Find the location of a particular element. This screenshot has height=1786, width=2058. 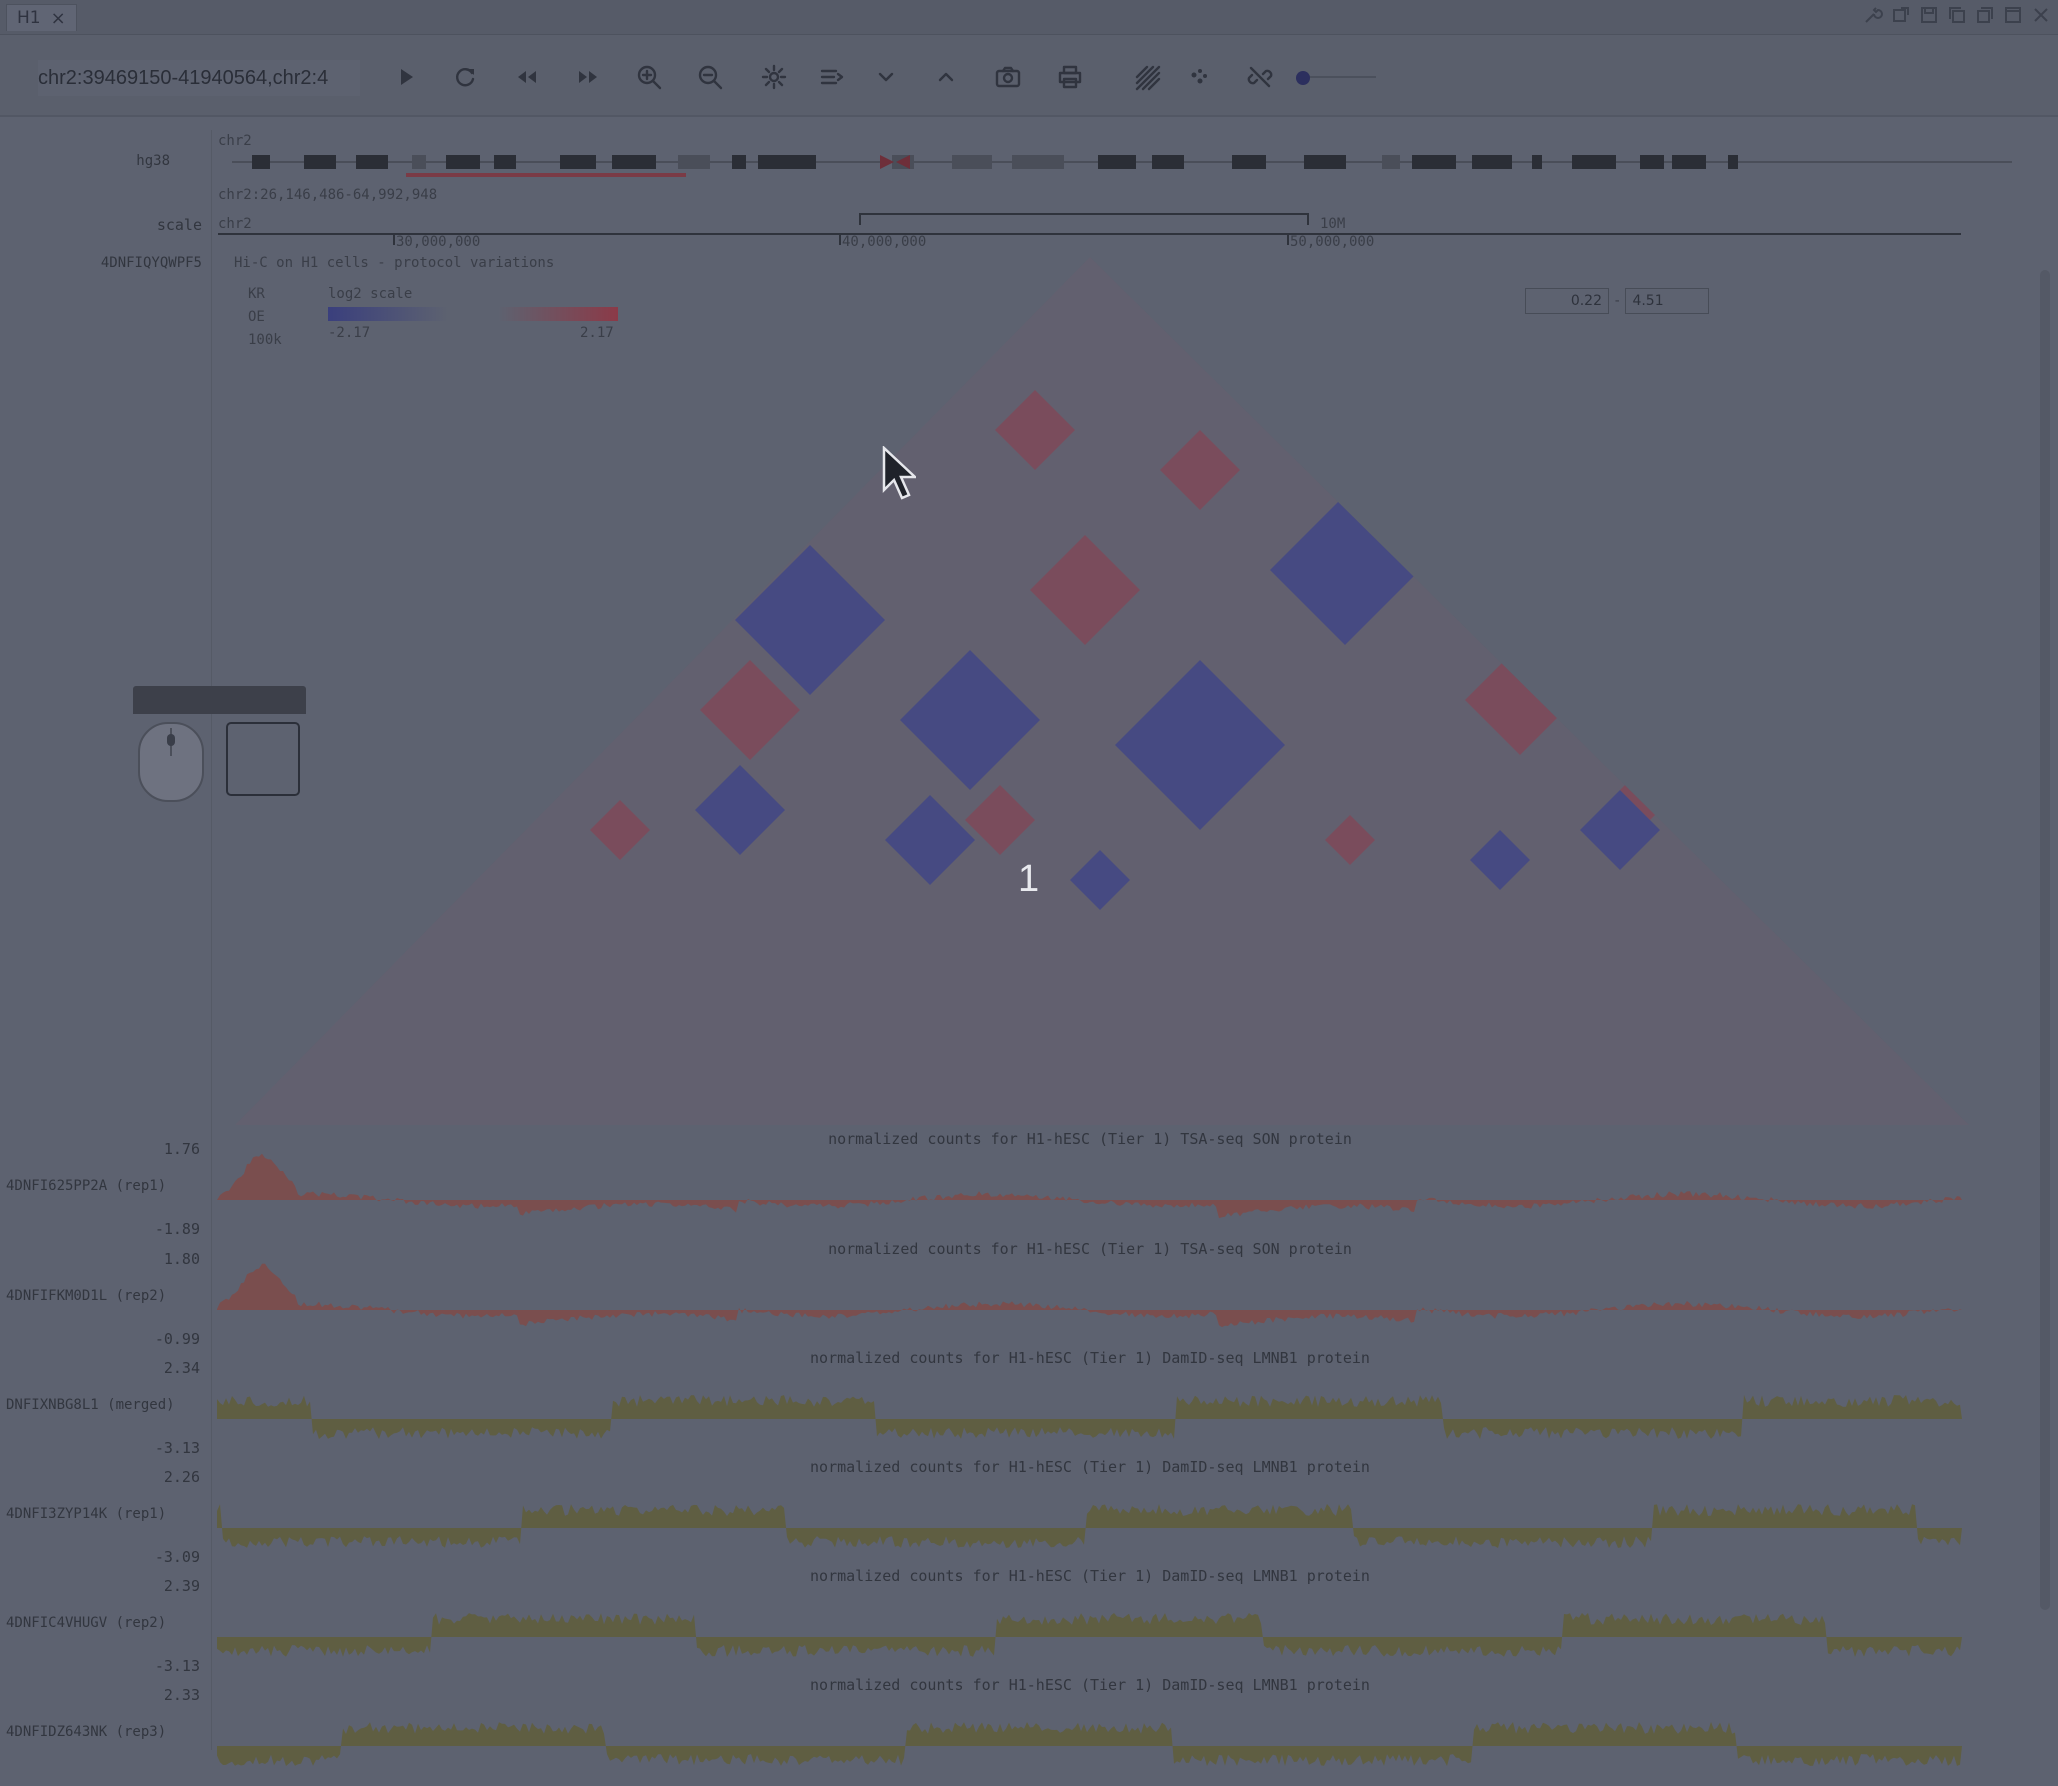

copy-icon is located at coordinates (1957, 15).